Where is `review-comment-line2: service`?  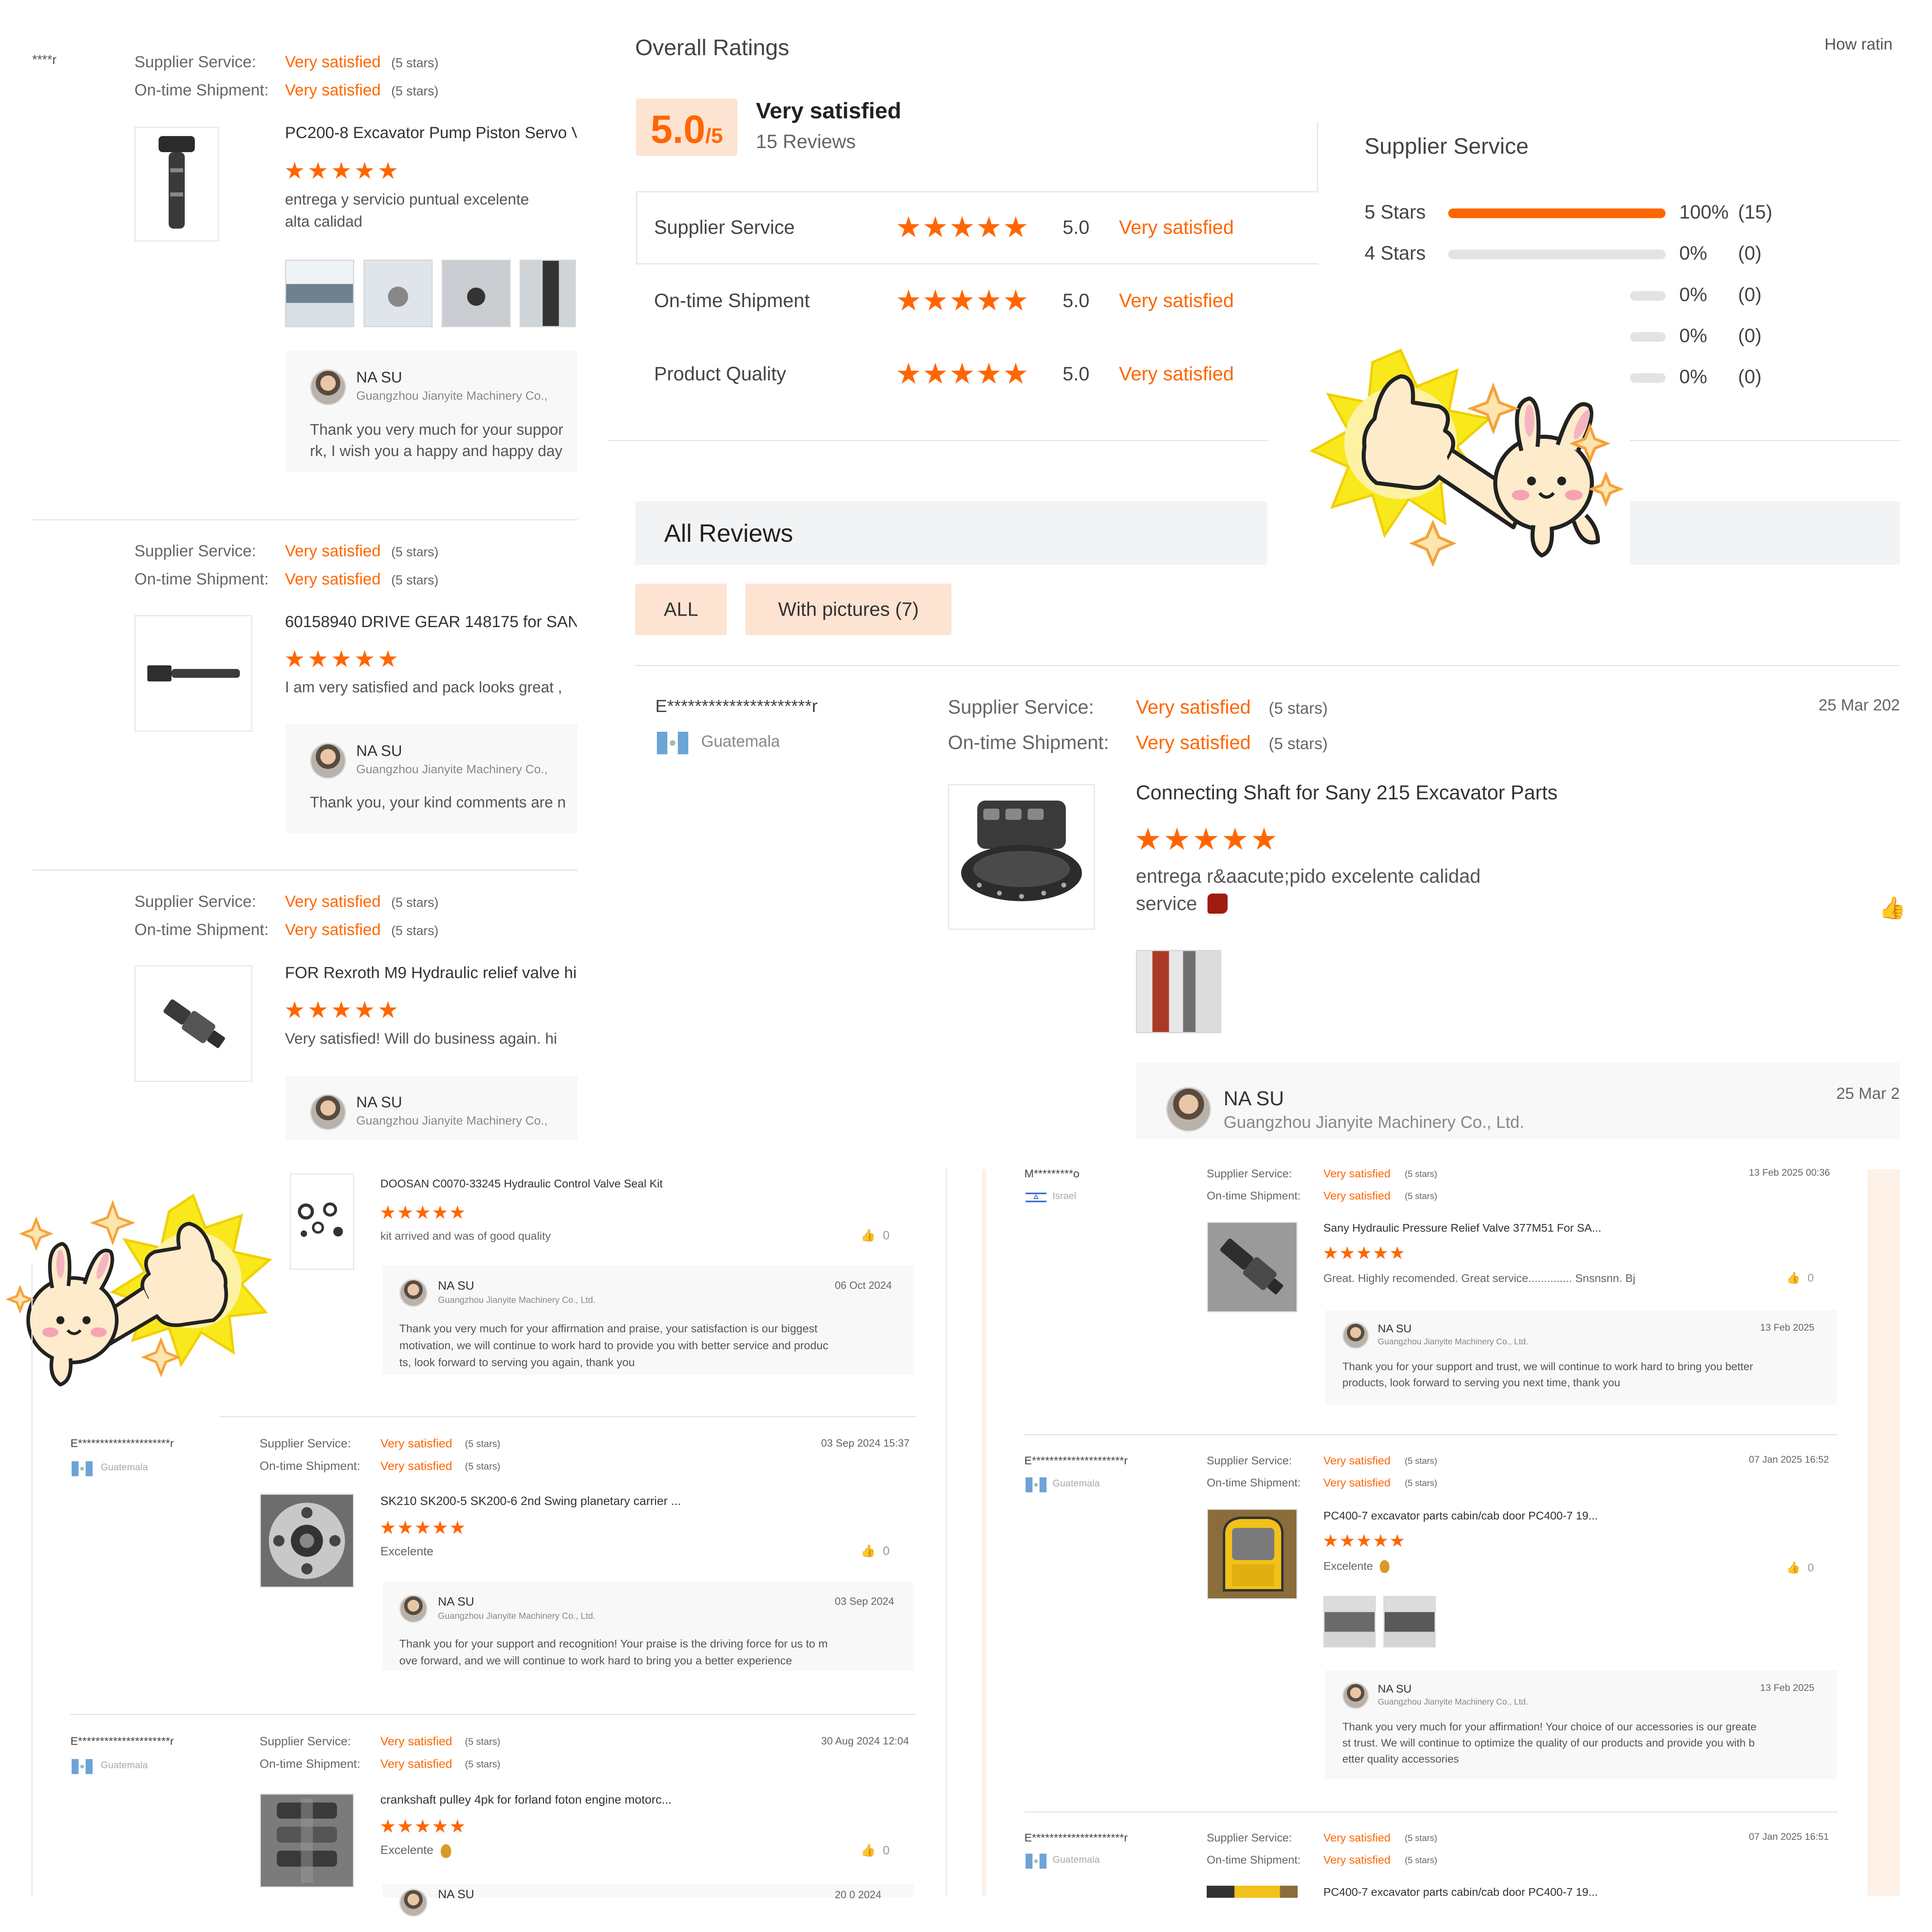
review-comment-line2: service is located at coordinates (1166, 903).